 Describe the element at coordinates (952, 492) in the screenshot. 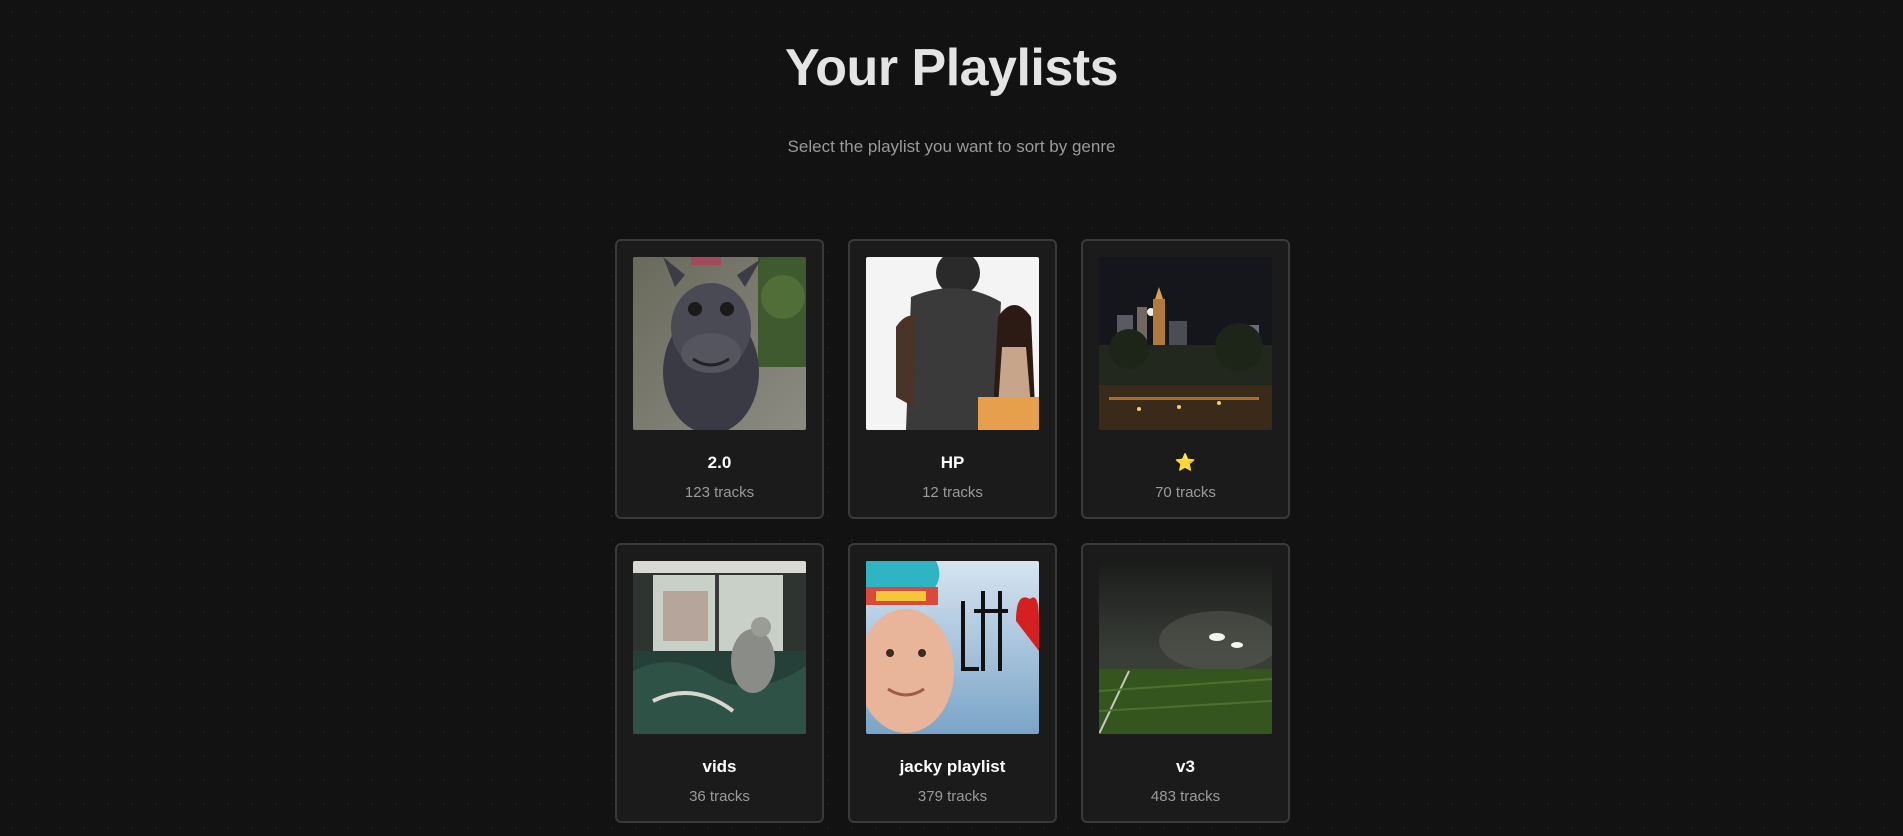

I see `playlist-track-count: 12 tracks` at that location.